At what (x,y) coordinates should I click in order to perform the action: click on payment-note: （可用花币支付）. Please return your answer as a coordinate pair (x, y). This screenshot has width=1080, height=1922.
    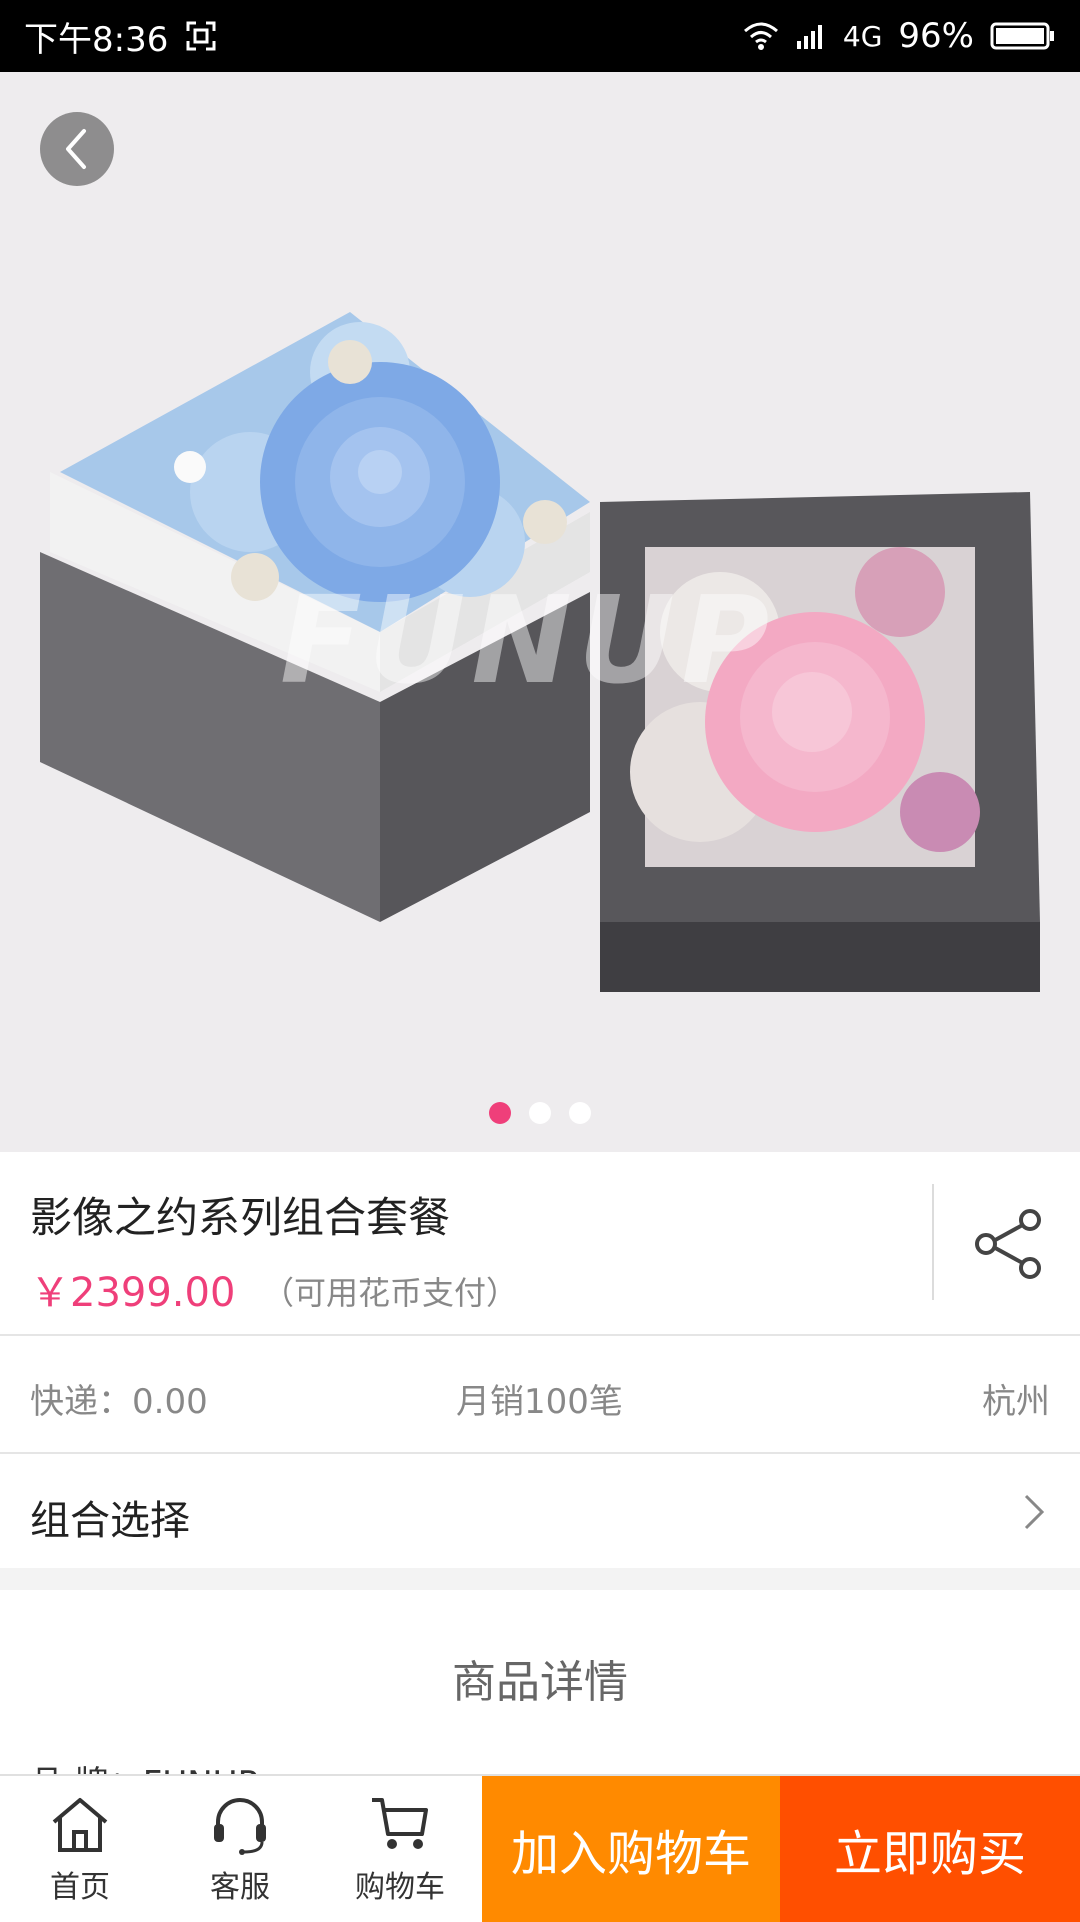
    Looking at the image, I should click on (390, 1293).